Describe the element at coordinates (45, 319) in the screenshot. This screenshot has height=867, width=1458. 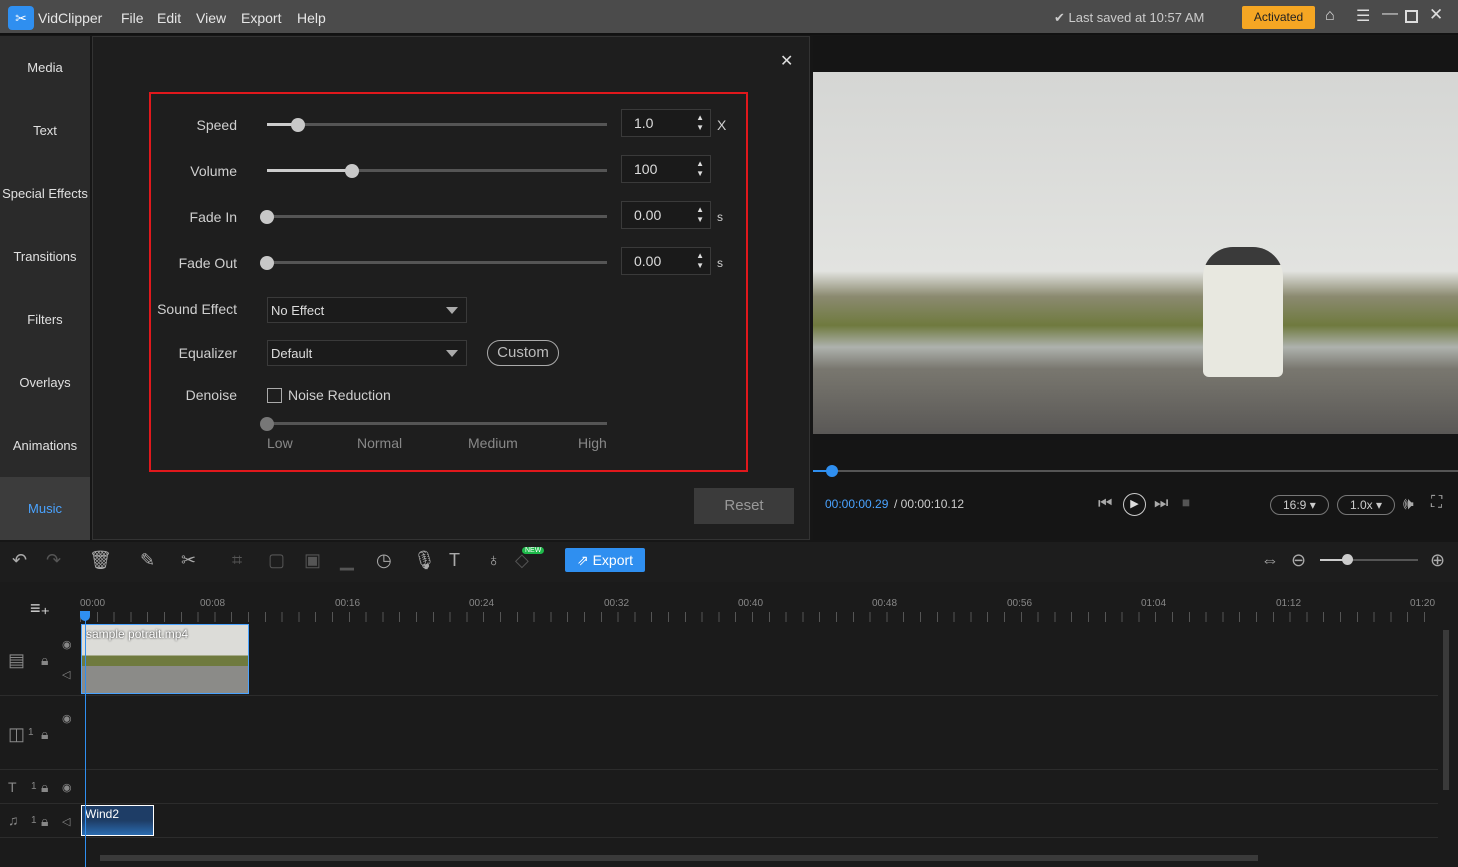
I see `sidebar-item-filters: Filters` at that location.